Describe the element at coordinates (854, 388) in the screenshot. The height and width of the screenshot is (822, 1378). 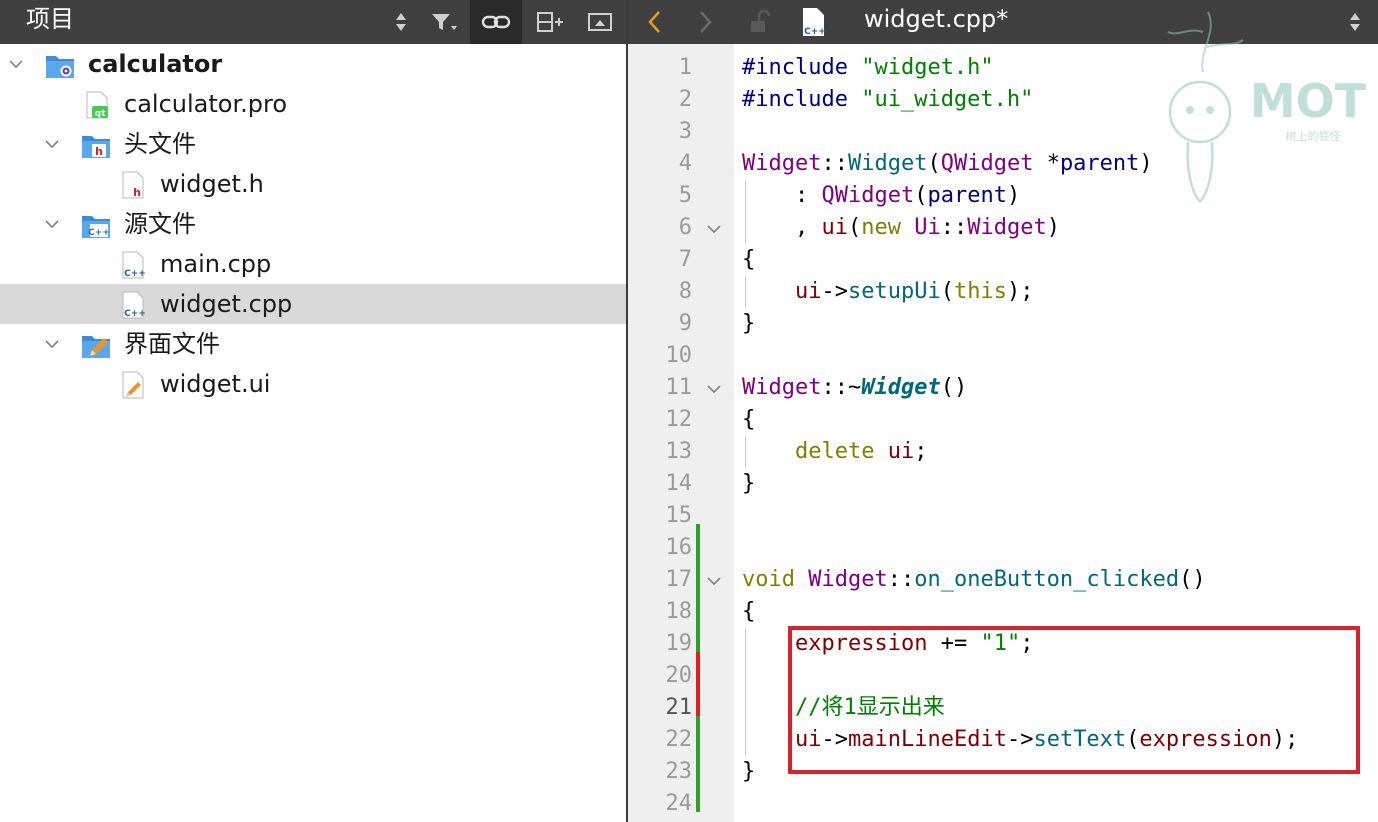
I see `code-line: Widget::~Widget()` at that location.